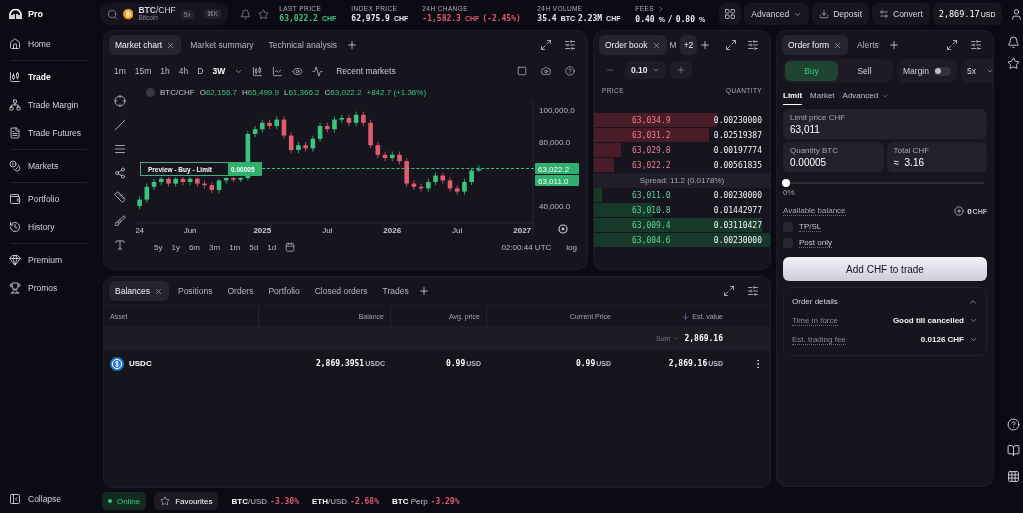  What do you see at coordinates (426, 501) in the screenshot?
I see `ticker-item: BTC Perp -3.29%` at bounding box center [426, 501].